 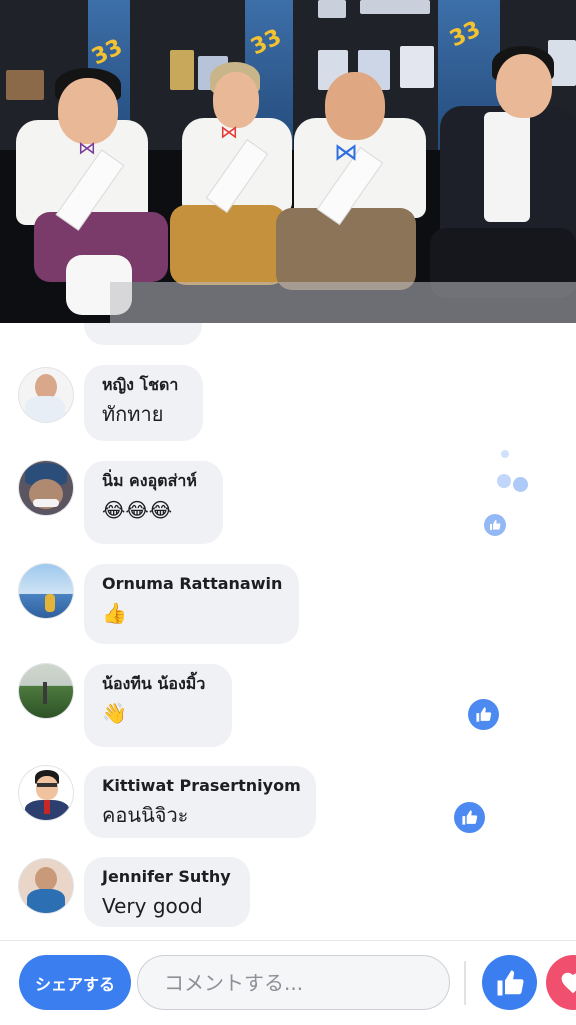 I want to click on comment-input, so click(x=293, y=982).